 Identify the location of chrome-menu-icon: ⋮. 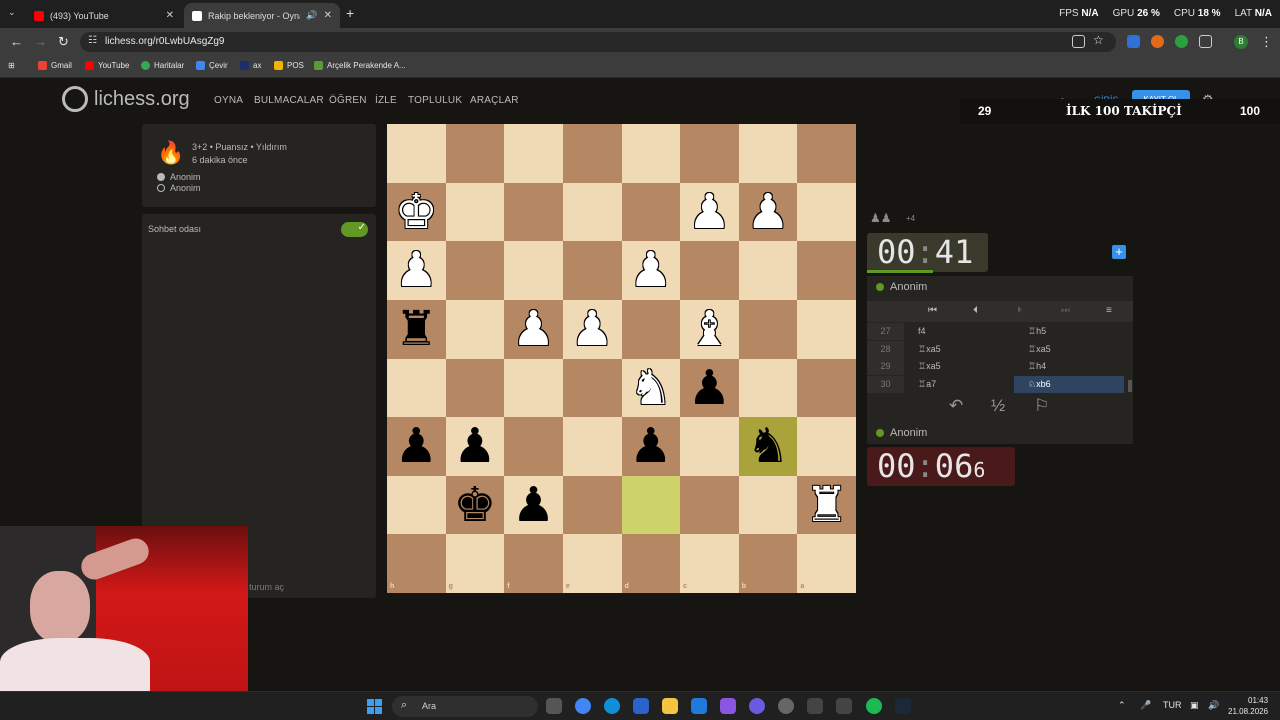
(1266, 42).